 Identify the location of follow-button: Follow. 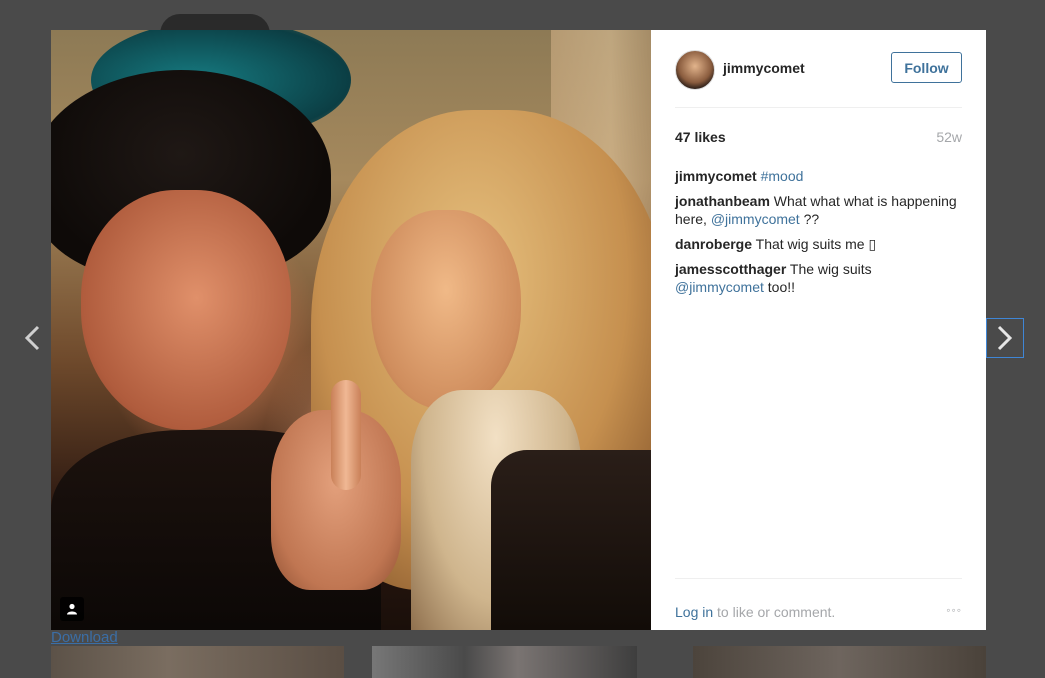
(926, 67).